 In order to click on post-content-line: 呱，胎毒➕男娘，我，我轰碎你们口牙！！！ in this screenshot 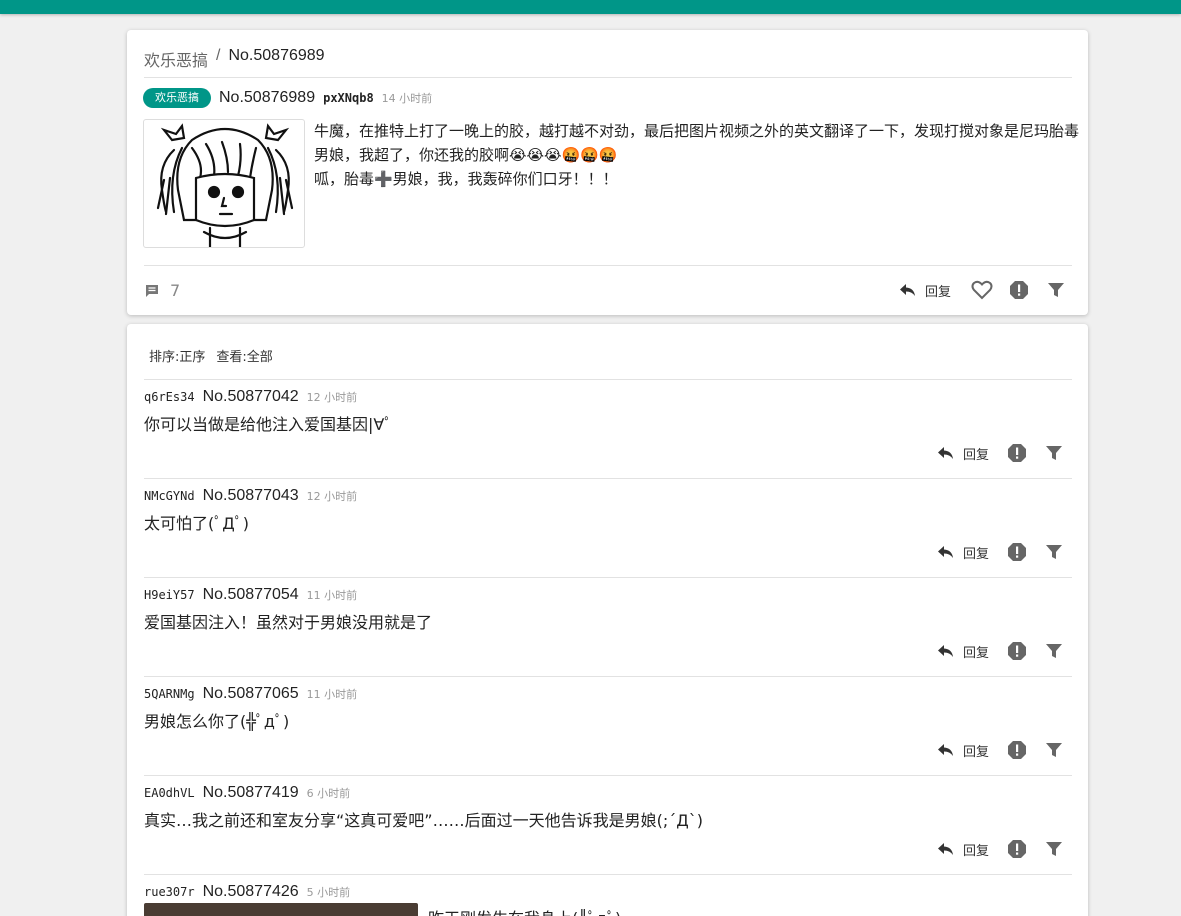, I will do `click(466, 179)`.